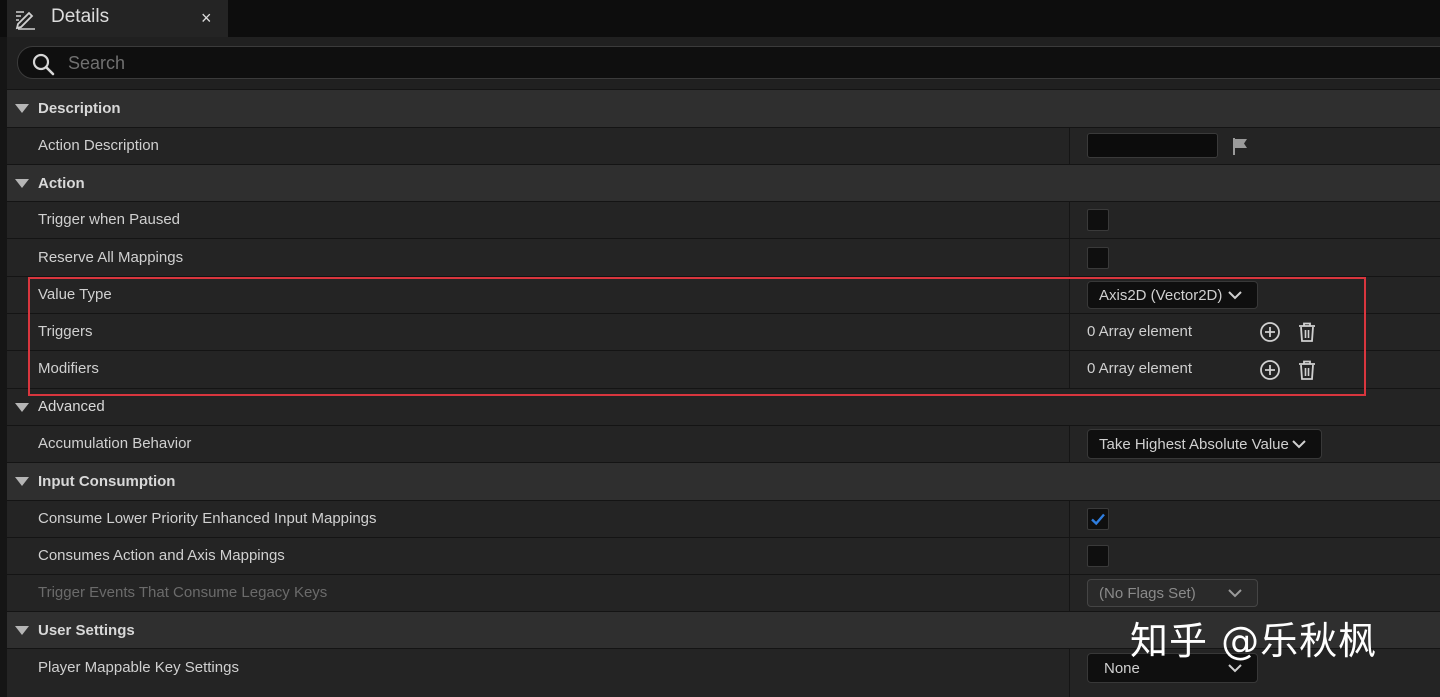 This screenshot has height=697, width=1440. What do you see at coordinates (723, 182) in the screenshot?
I see `category-action: Action` at bounding box center [723, 182].